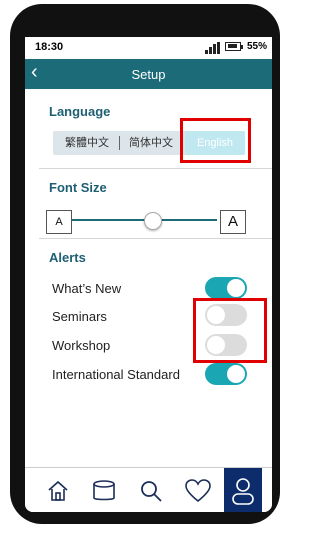 Image resolution: width=320 pixels, height=538 pixels. Describe the element at coordinates (226, 288) in the screenshot. I see `toggle-whats-new` at that location.